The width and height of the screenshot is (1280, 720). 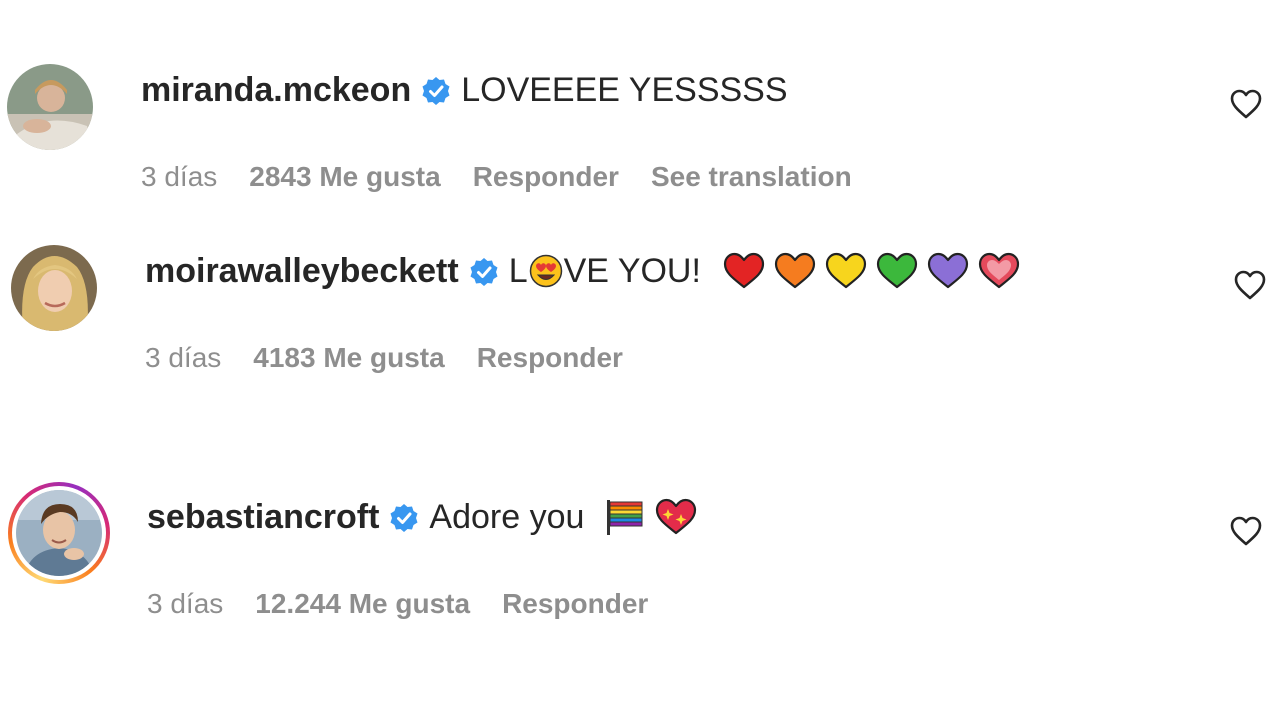 I want to click on sparkling-heart-emoji-icon, so click(x=676, y=517).